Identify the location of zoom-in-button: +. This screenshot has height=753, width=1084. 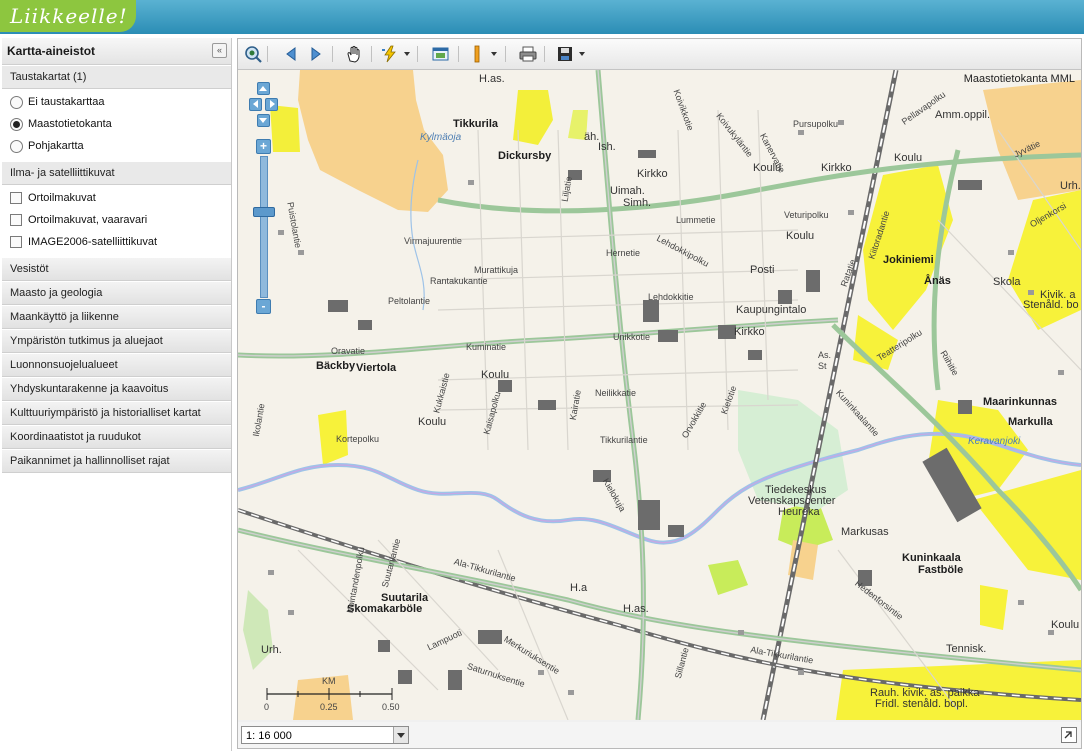
(263, 146).